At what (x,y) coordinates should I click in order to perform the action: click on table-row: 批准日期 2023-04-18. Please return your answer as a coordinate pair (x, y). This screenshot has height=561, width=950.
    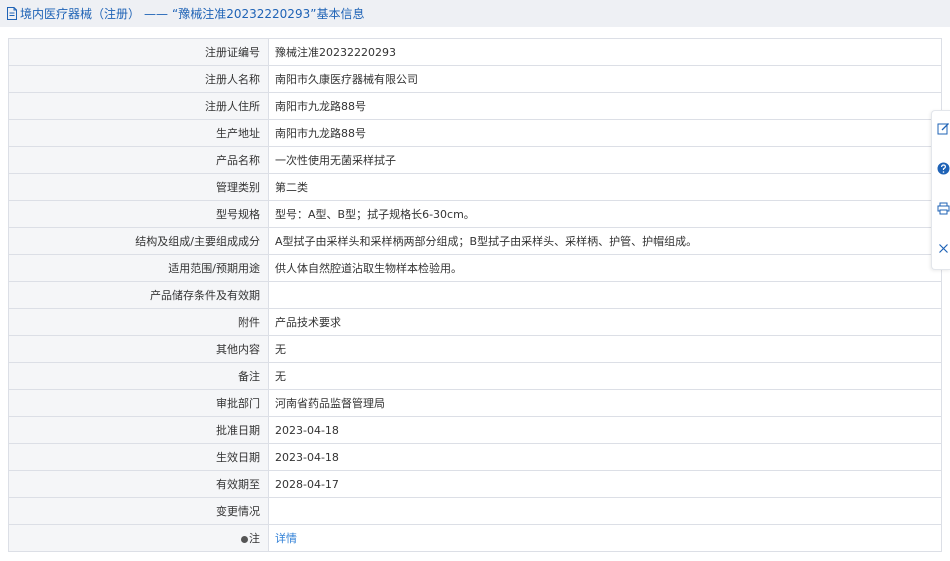
    Looking at the image, I should click on (475, 430).